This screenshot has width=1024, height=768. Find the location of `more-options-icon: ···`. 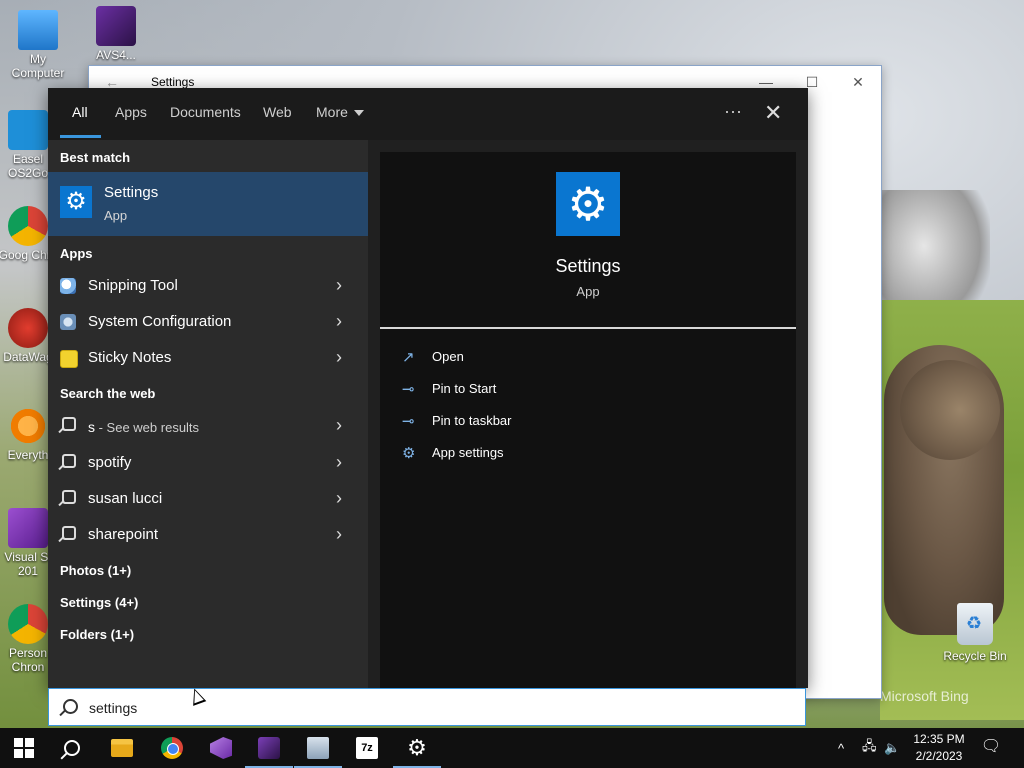

more-options-icon: ··· is located at coordinates (733, 111).